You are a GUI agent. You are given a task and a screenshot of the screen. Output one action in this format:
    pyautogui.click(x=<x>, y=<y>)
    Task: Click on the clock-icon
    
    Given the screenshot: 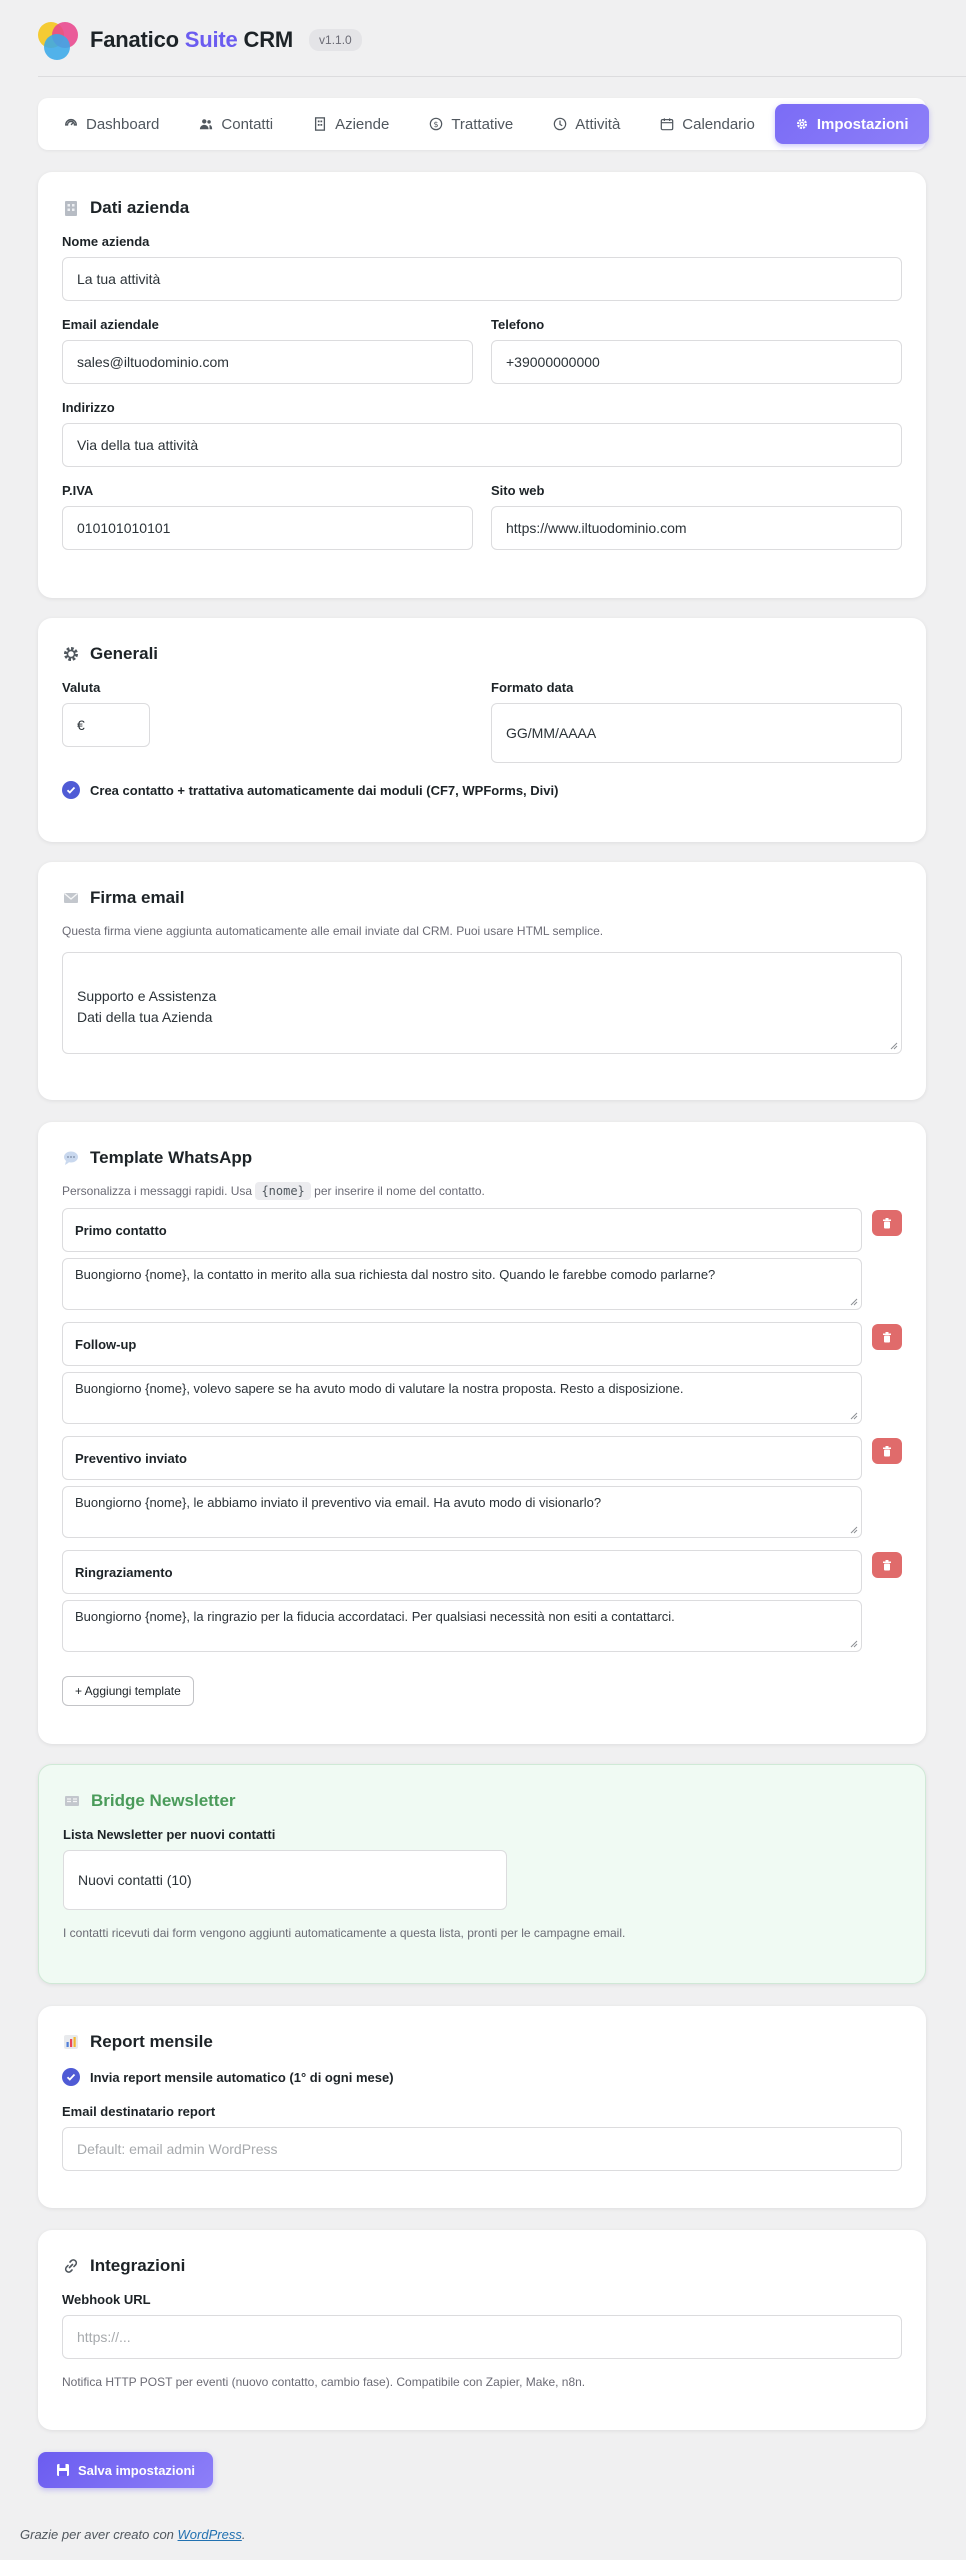 What is the action you would take?
    pyautogui.click(x=560, y=124)
    